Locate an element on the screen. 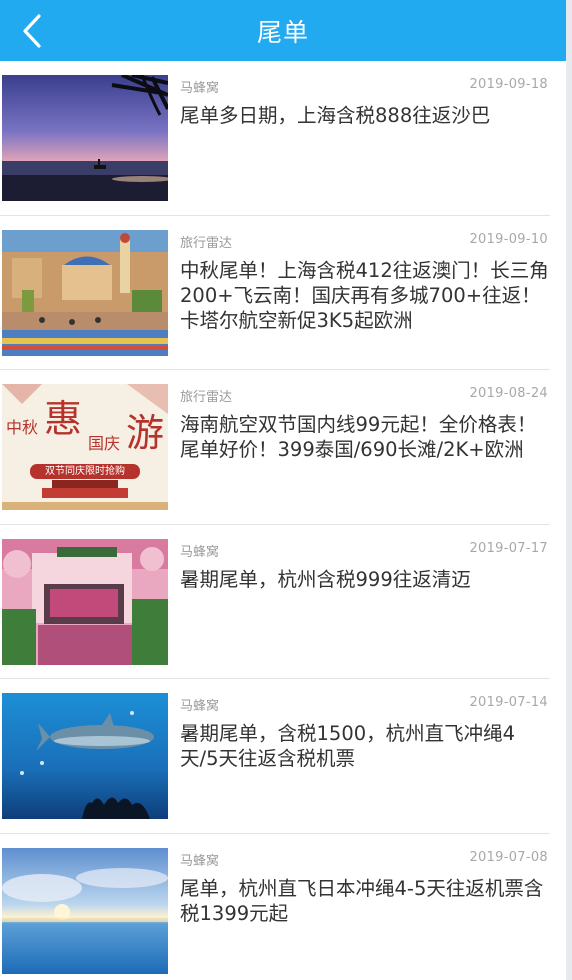  thumbnail-beach-sunset is located at coordinates (85, 138).